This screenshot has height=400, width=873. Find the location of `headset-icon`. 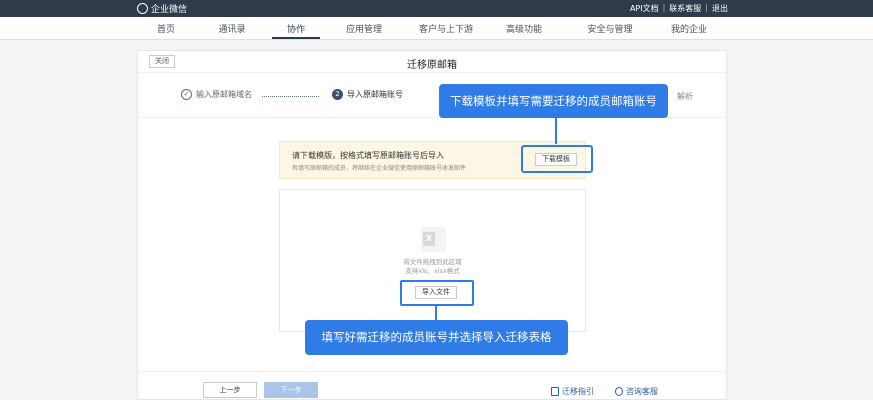

headset-icon is located at coordinates (619, 391).